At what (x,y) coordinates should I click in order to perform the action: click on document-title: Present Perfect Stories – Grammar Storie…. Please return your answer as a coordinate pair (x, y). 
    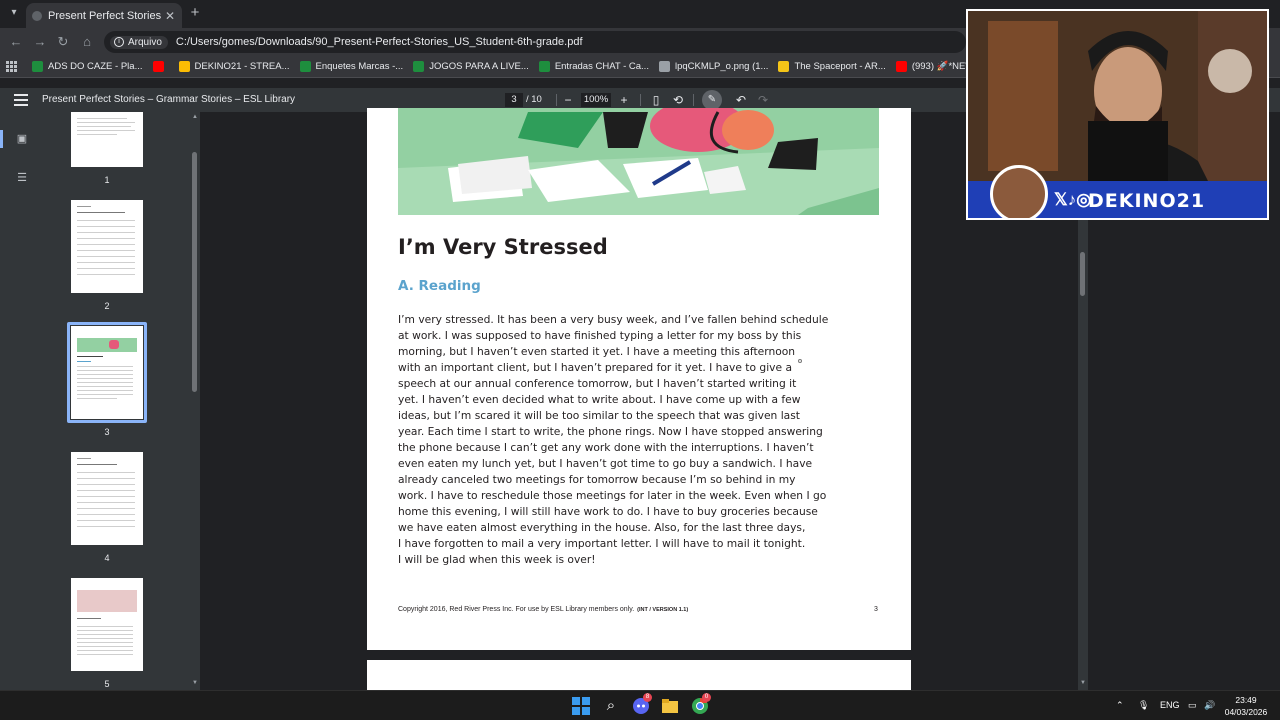
    Looking at the image, I should click on (169, 99).